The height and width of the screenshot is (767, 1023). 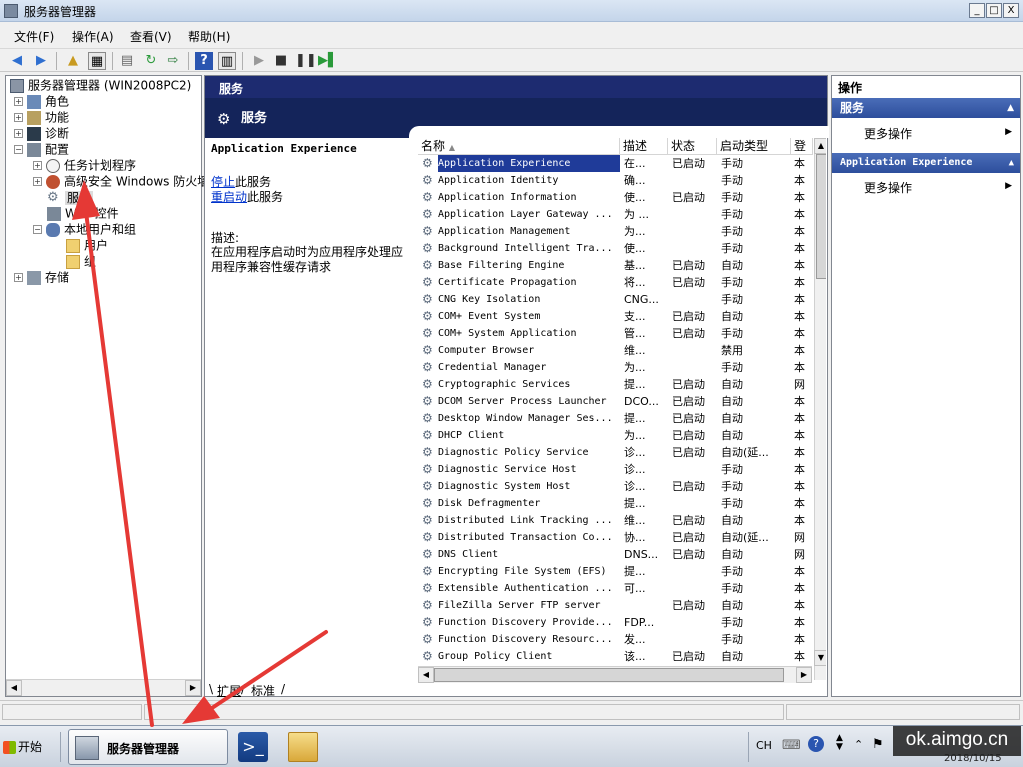 I want to click on start-button: 开始, so click(x=27, y=747).